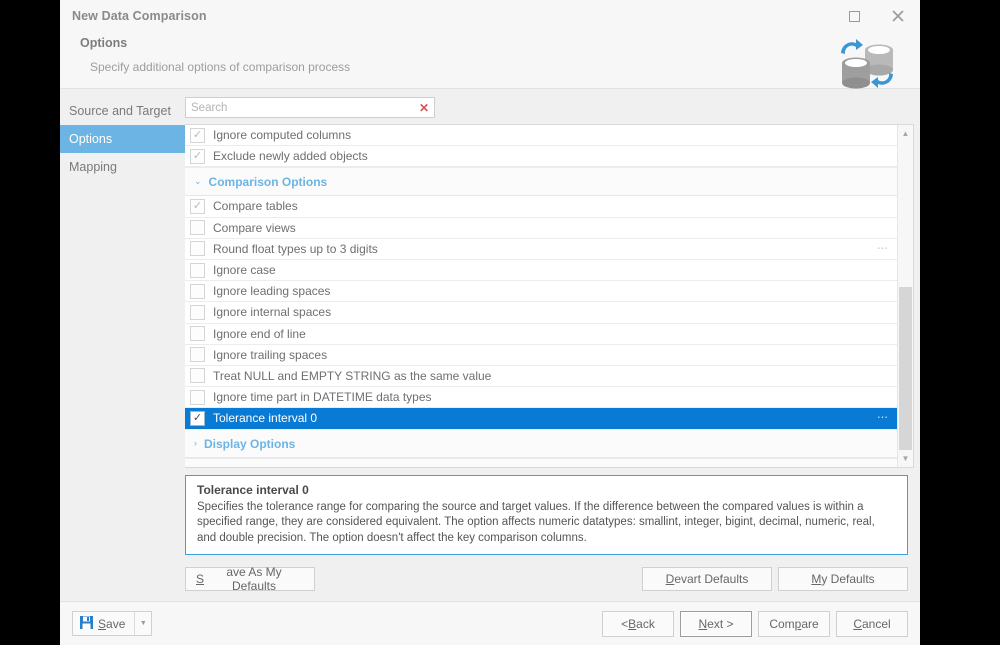 The width and height of the screenshot is (1000, 645). Describe the element at coordinates (122, 139) in the screenshot. I see `sidebar-item-options: Options` at that location.